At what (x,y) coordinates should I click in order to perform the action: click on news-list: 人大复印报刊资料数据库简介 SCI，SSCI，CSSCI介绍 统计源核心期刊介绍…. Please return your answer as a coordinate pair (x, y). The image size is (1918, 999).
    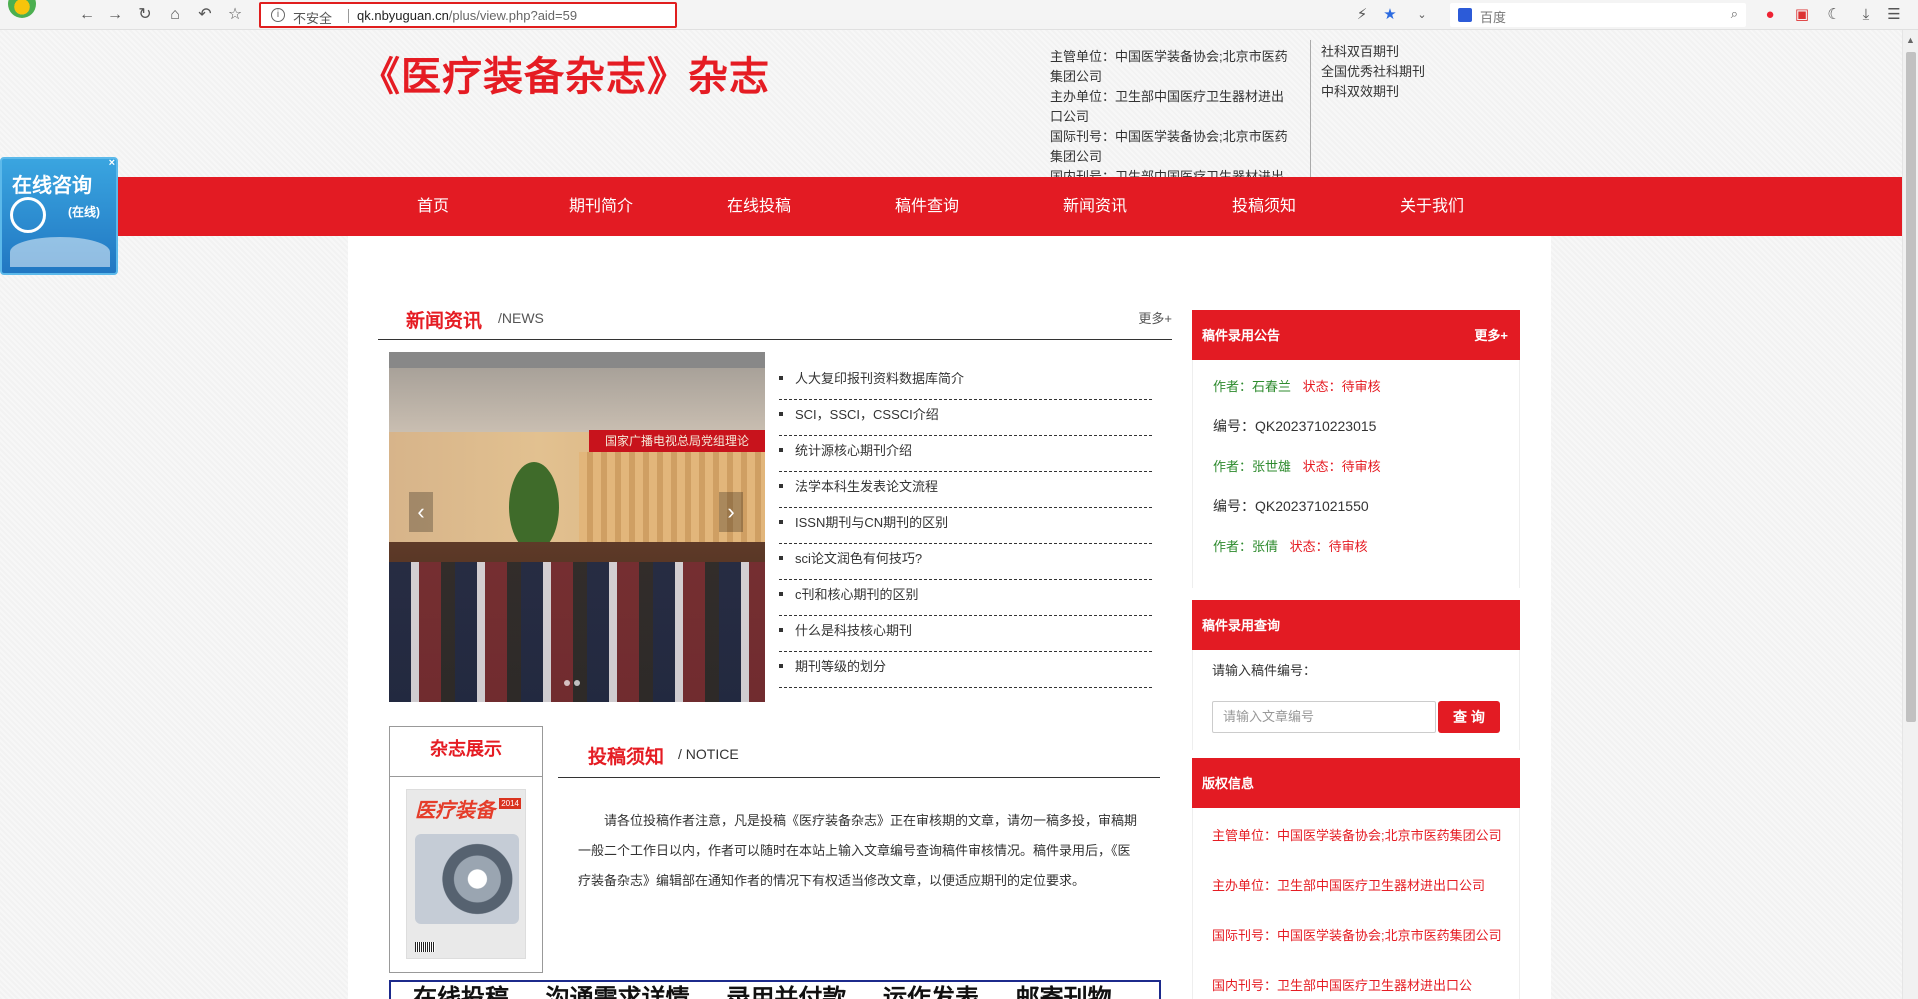
    Looking at the image, I should click on (965, 526).